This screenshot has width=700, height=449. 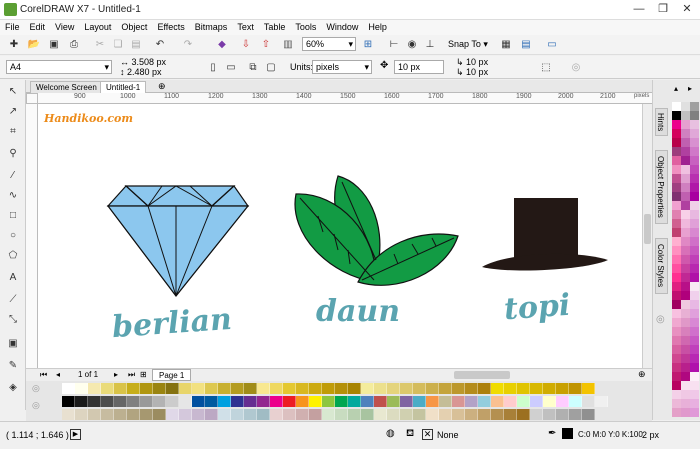 What do you see at coordinates (13, 388) in the screenshot?
I see `interactive-fill-icon: ◈` at bounding box center [13, 388].